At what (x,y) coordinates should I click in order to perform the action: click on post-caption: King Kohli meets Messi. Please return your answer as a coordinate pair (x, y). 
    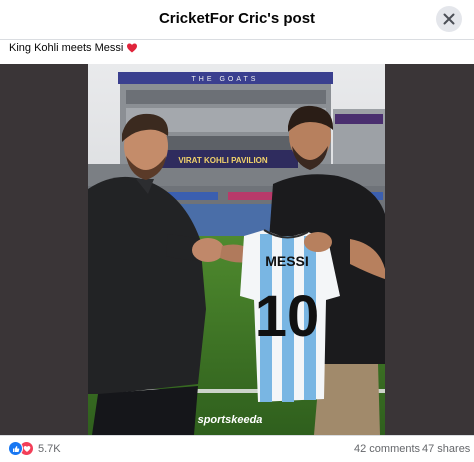
    Looking at the image, I should click on (73, 48).